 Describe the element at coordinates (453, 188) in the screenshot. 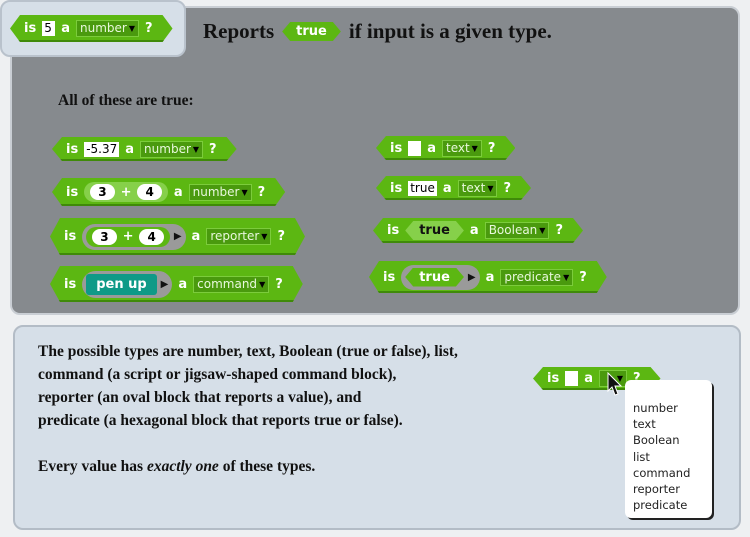

I see `example-block-true-text: is true a text ▼ ?` at that location.